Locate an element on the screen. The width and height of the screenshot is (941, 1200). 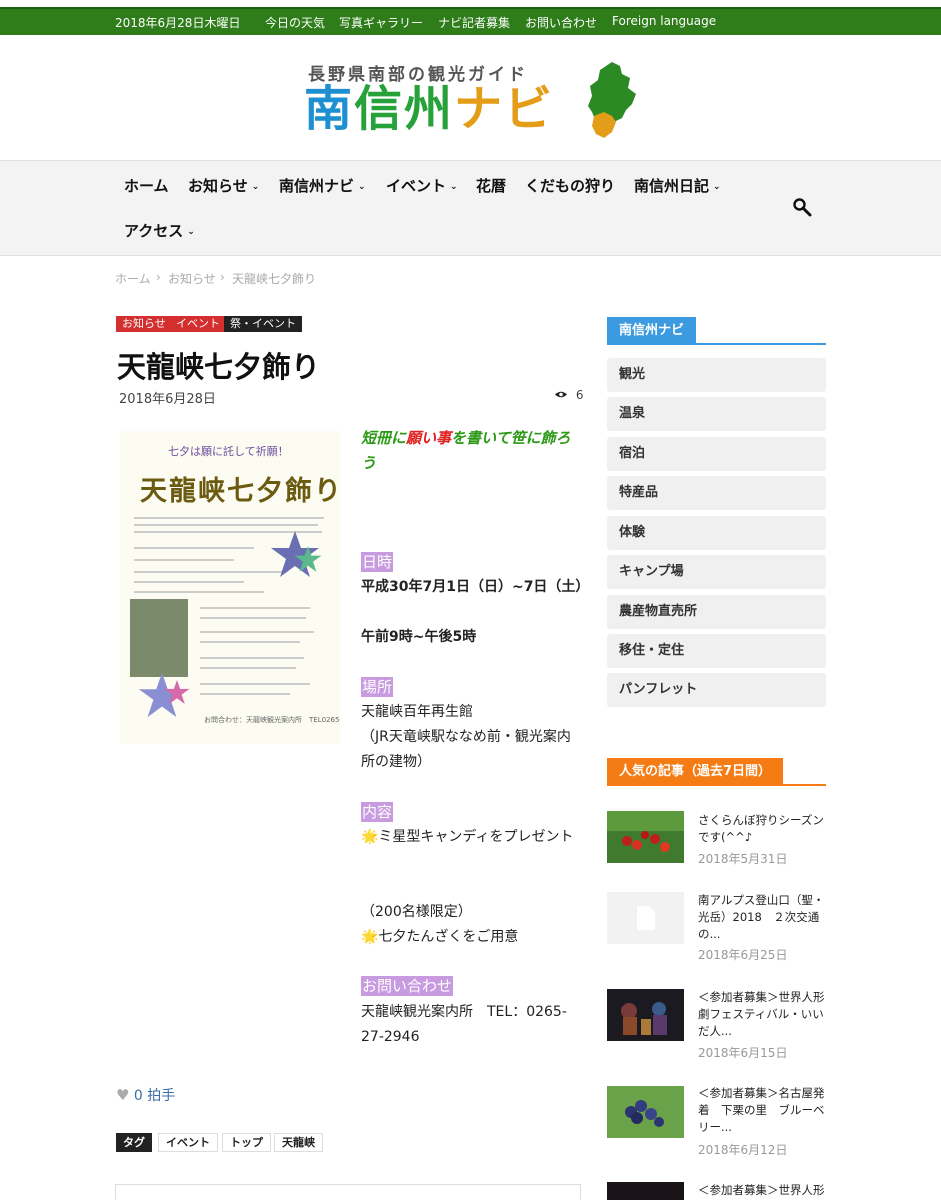
site-logo: 長野県南部の観光ガイド 南信州ナビ is located at coordinates (470, 100).